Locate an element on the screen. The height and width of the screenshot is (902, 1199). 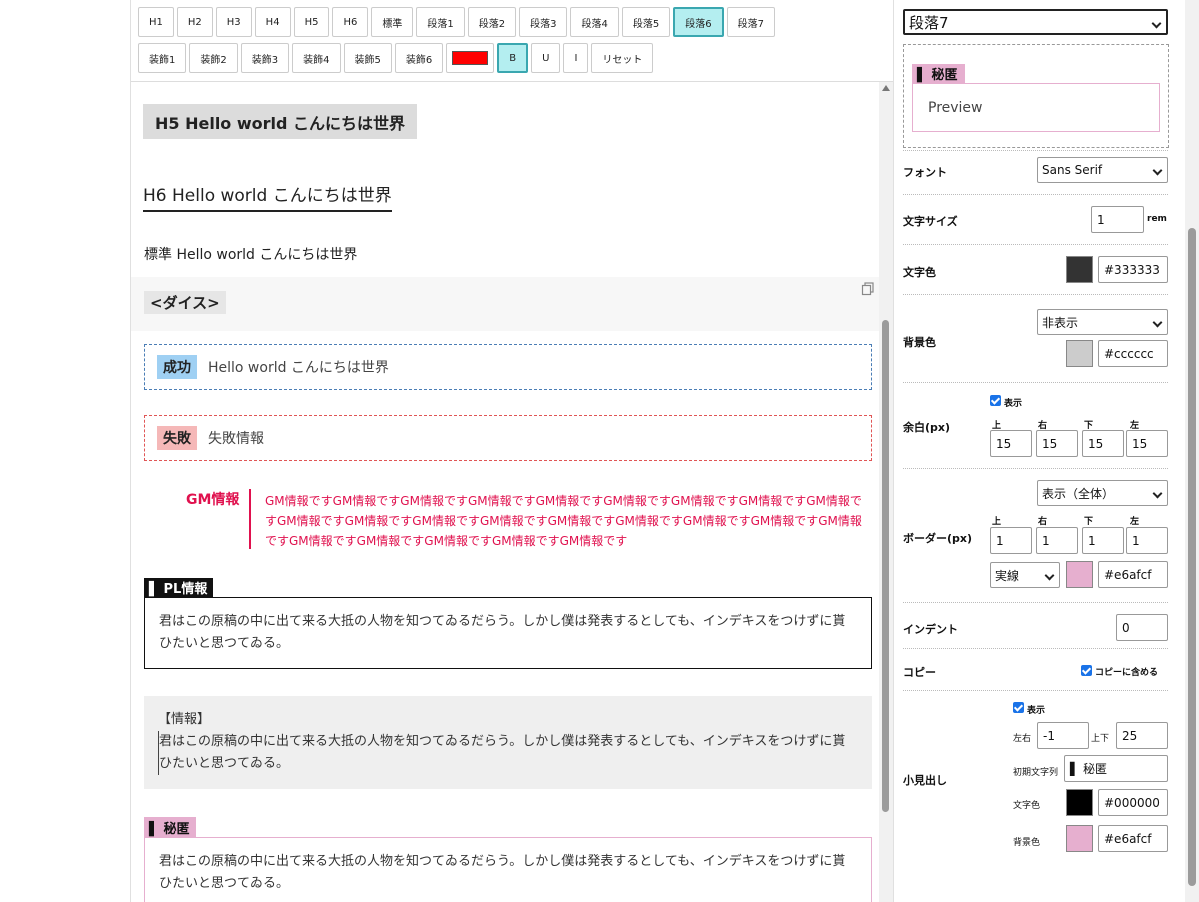
gm-info-divider is located at coordinates (250, 519).